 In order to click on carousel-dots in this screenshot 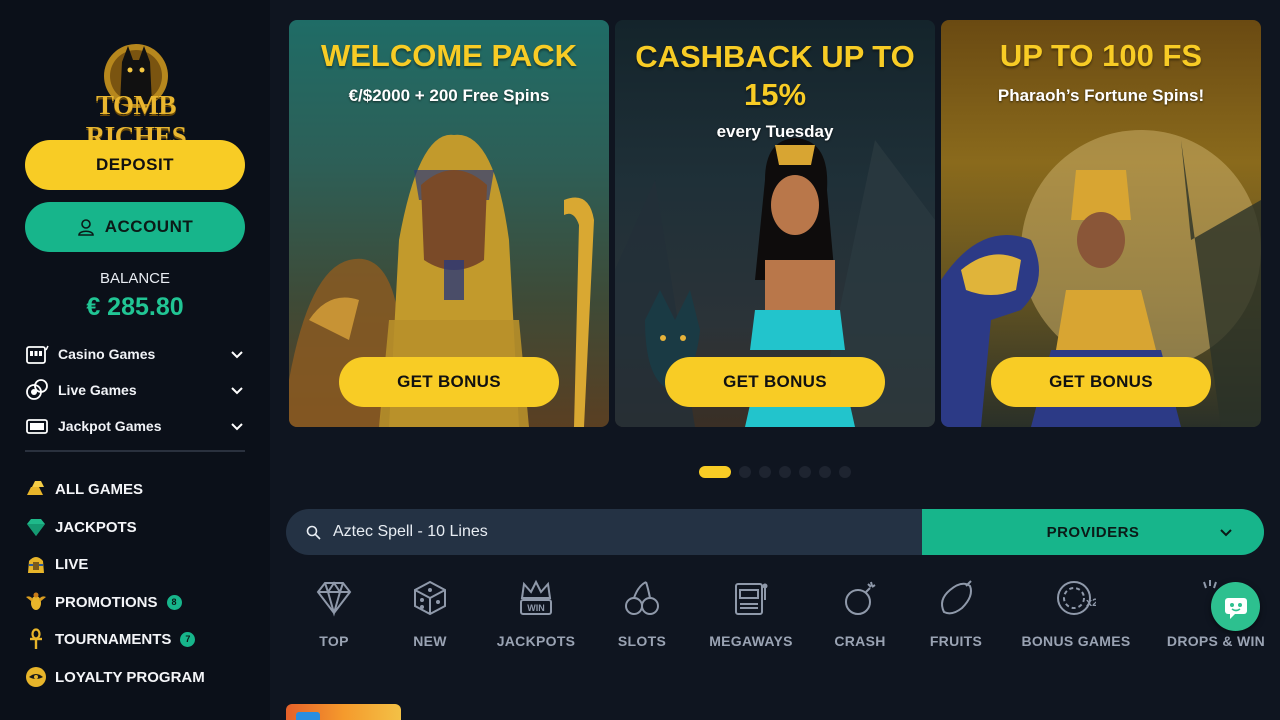, I will do `click(775, 472)`.